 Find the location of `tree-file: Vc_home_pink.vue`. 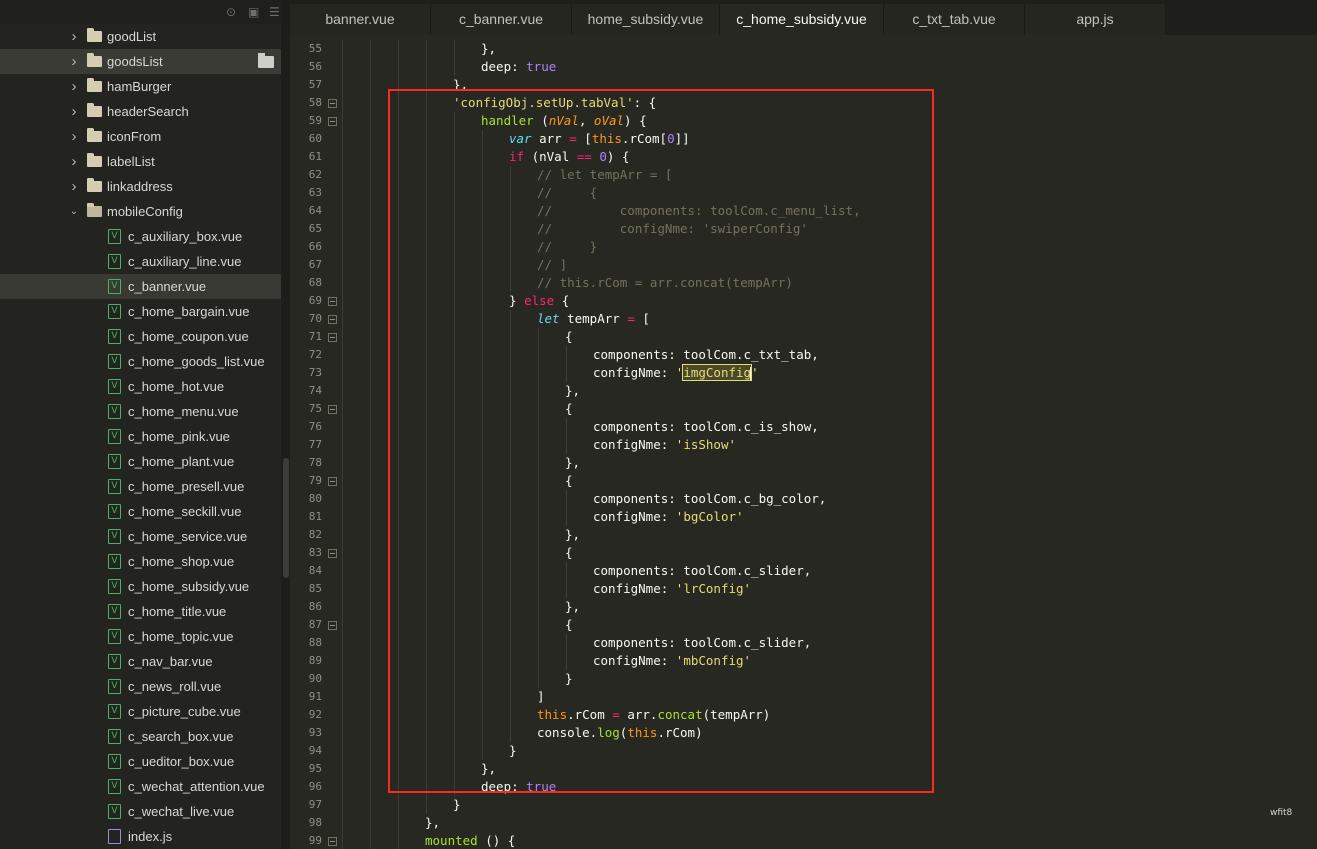

tree-file: Vc_home_pink.vue is located at coordinates (140, 436).